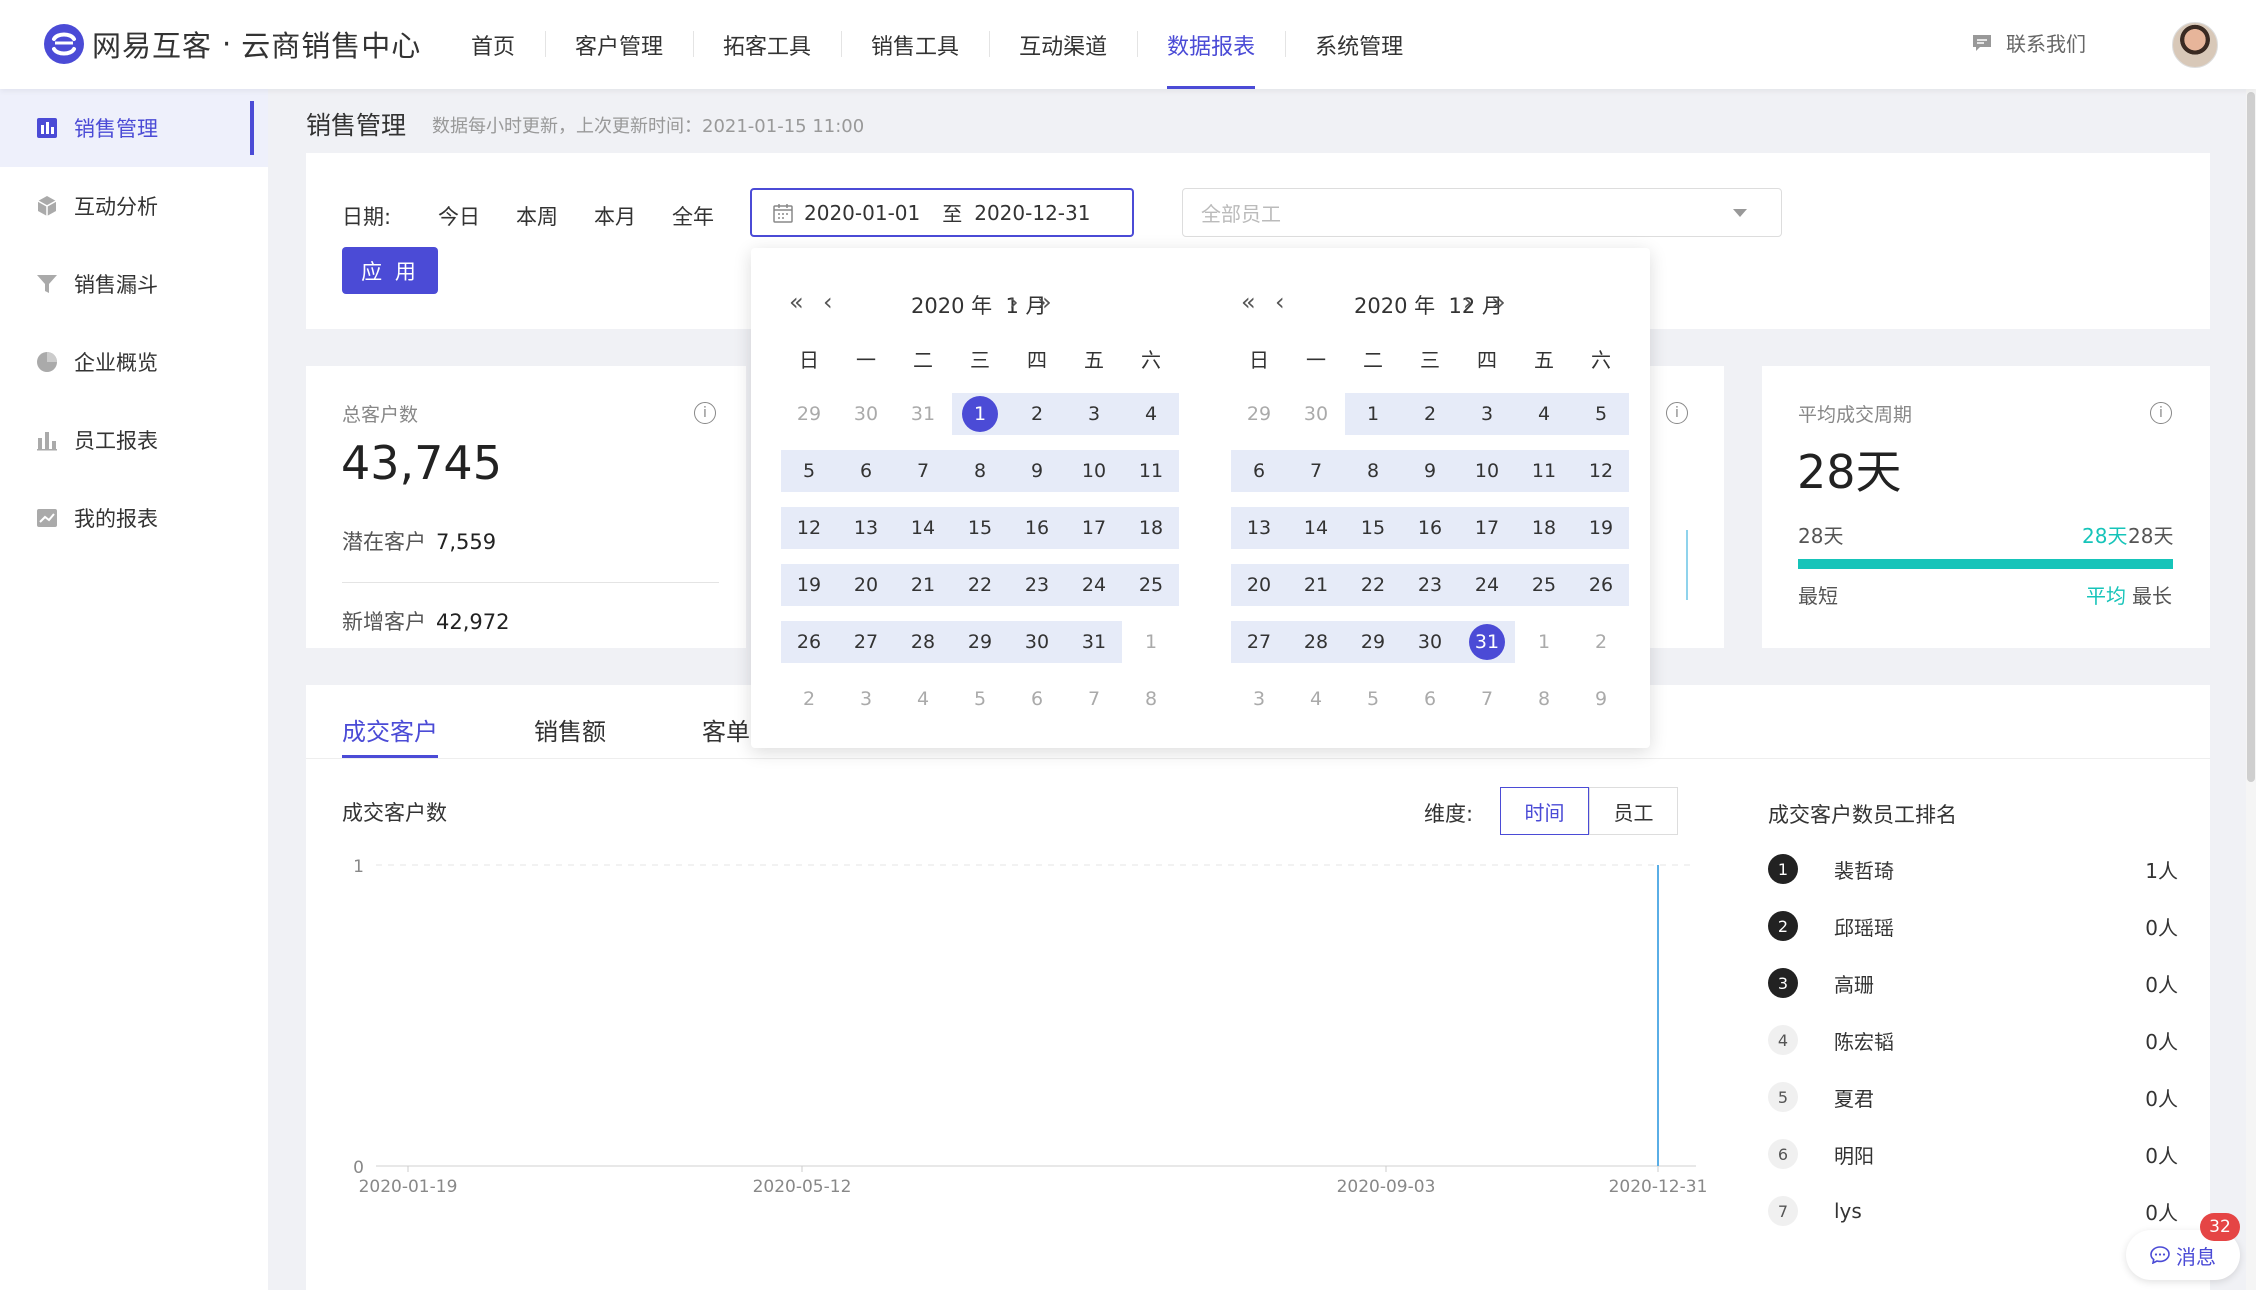 Image resolution: width=2256 pixels, height=1290 pixels. I want to click on dimension-employee-button: 员工, so click(1633, 811).